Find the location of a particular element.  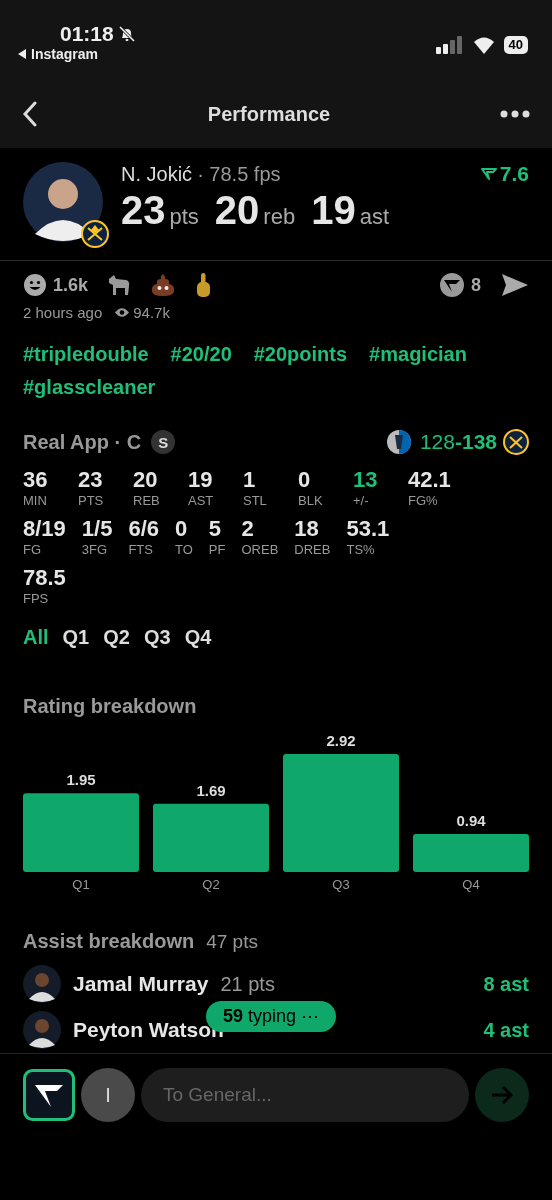

send-icon is located at coordinates (515, 285).